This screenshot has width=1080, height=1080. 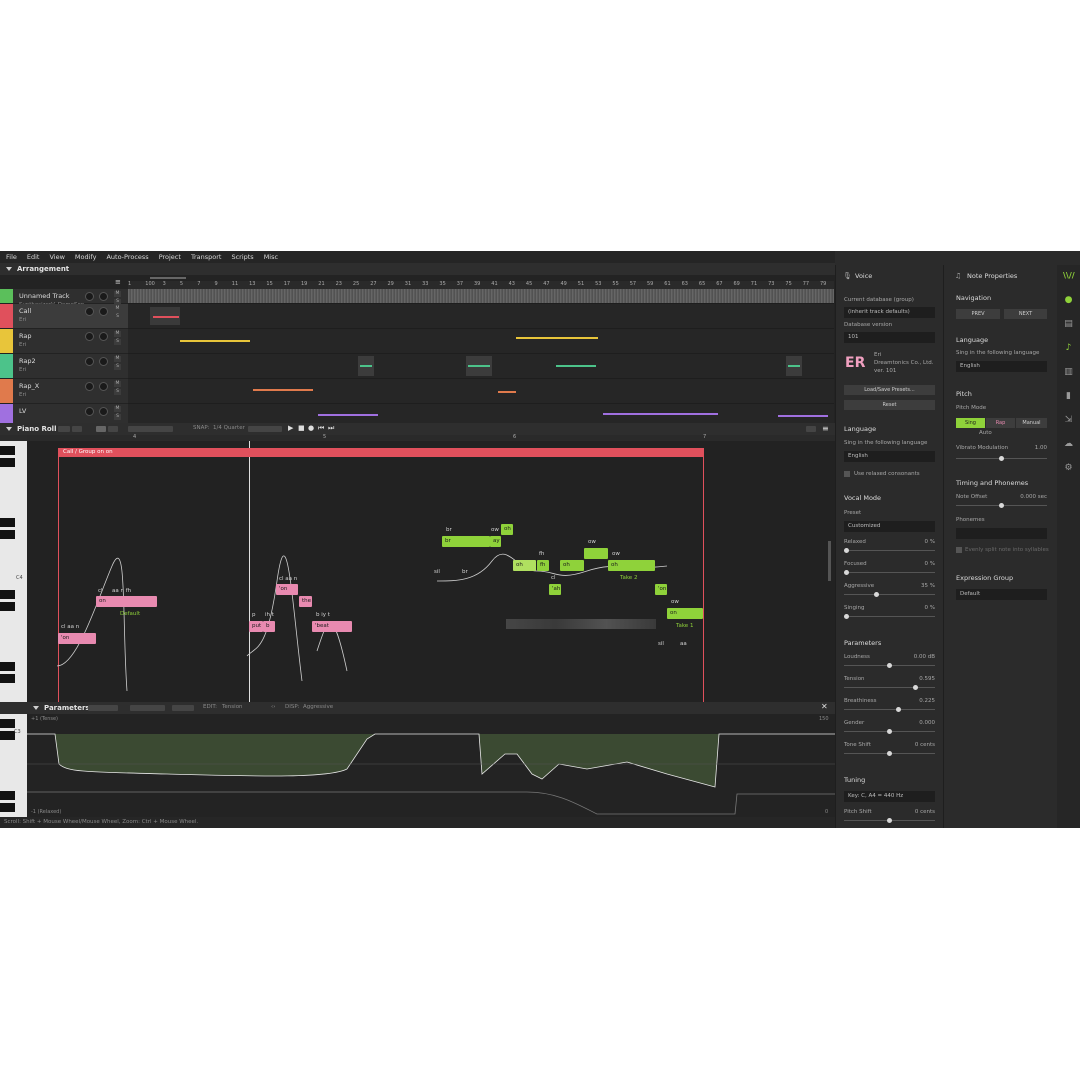 I want to click on menu-icon: ≡, so click(x=825, y=428).